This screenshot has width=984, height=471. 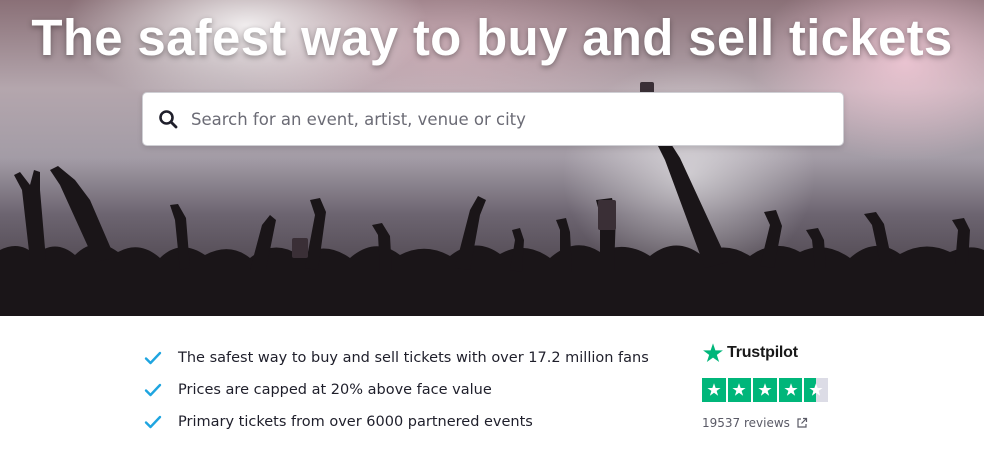 What do you see at coordinates (746, 423) in the screenshot?
I see `reviews-count: 19537 reviews` at bounding box center [746, 423].